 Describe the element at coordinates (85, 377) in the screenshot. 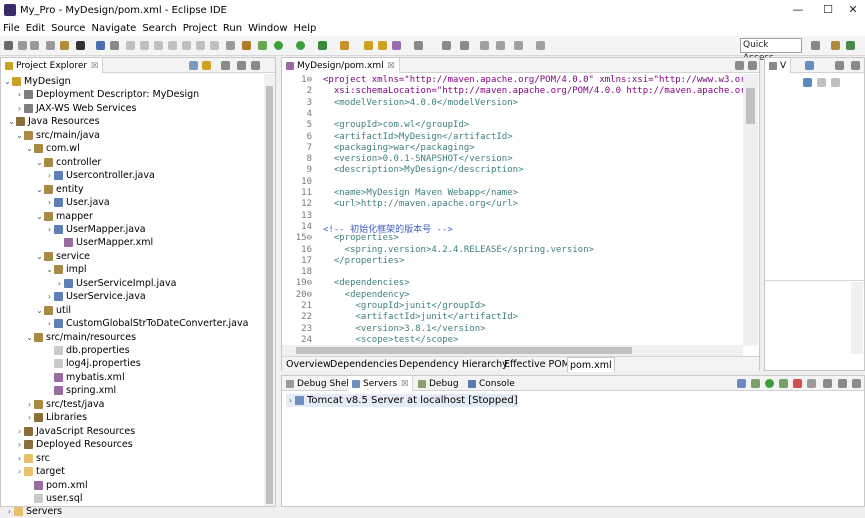

I see `tree-item: mybatis.xml` at that location.